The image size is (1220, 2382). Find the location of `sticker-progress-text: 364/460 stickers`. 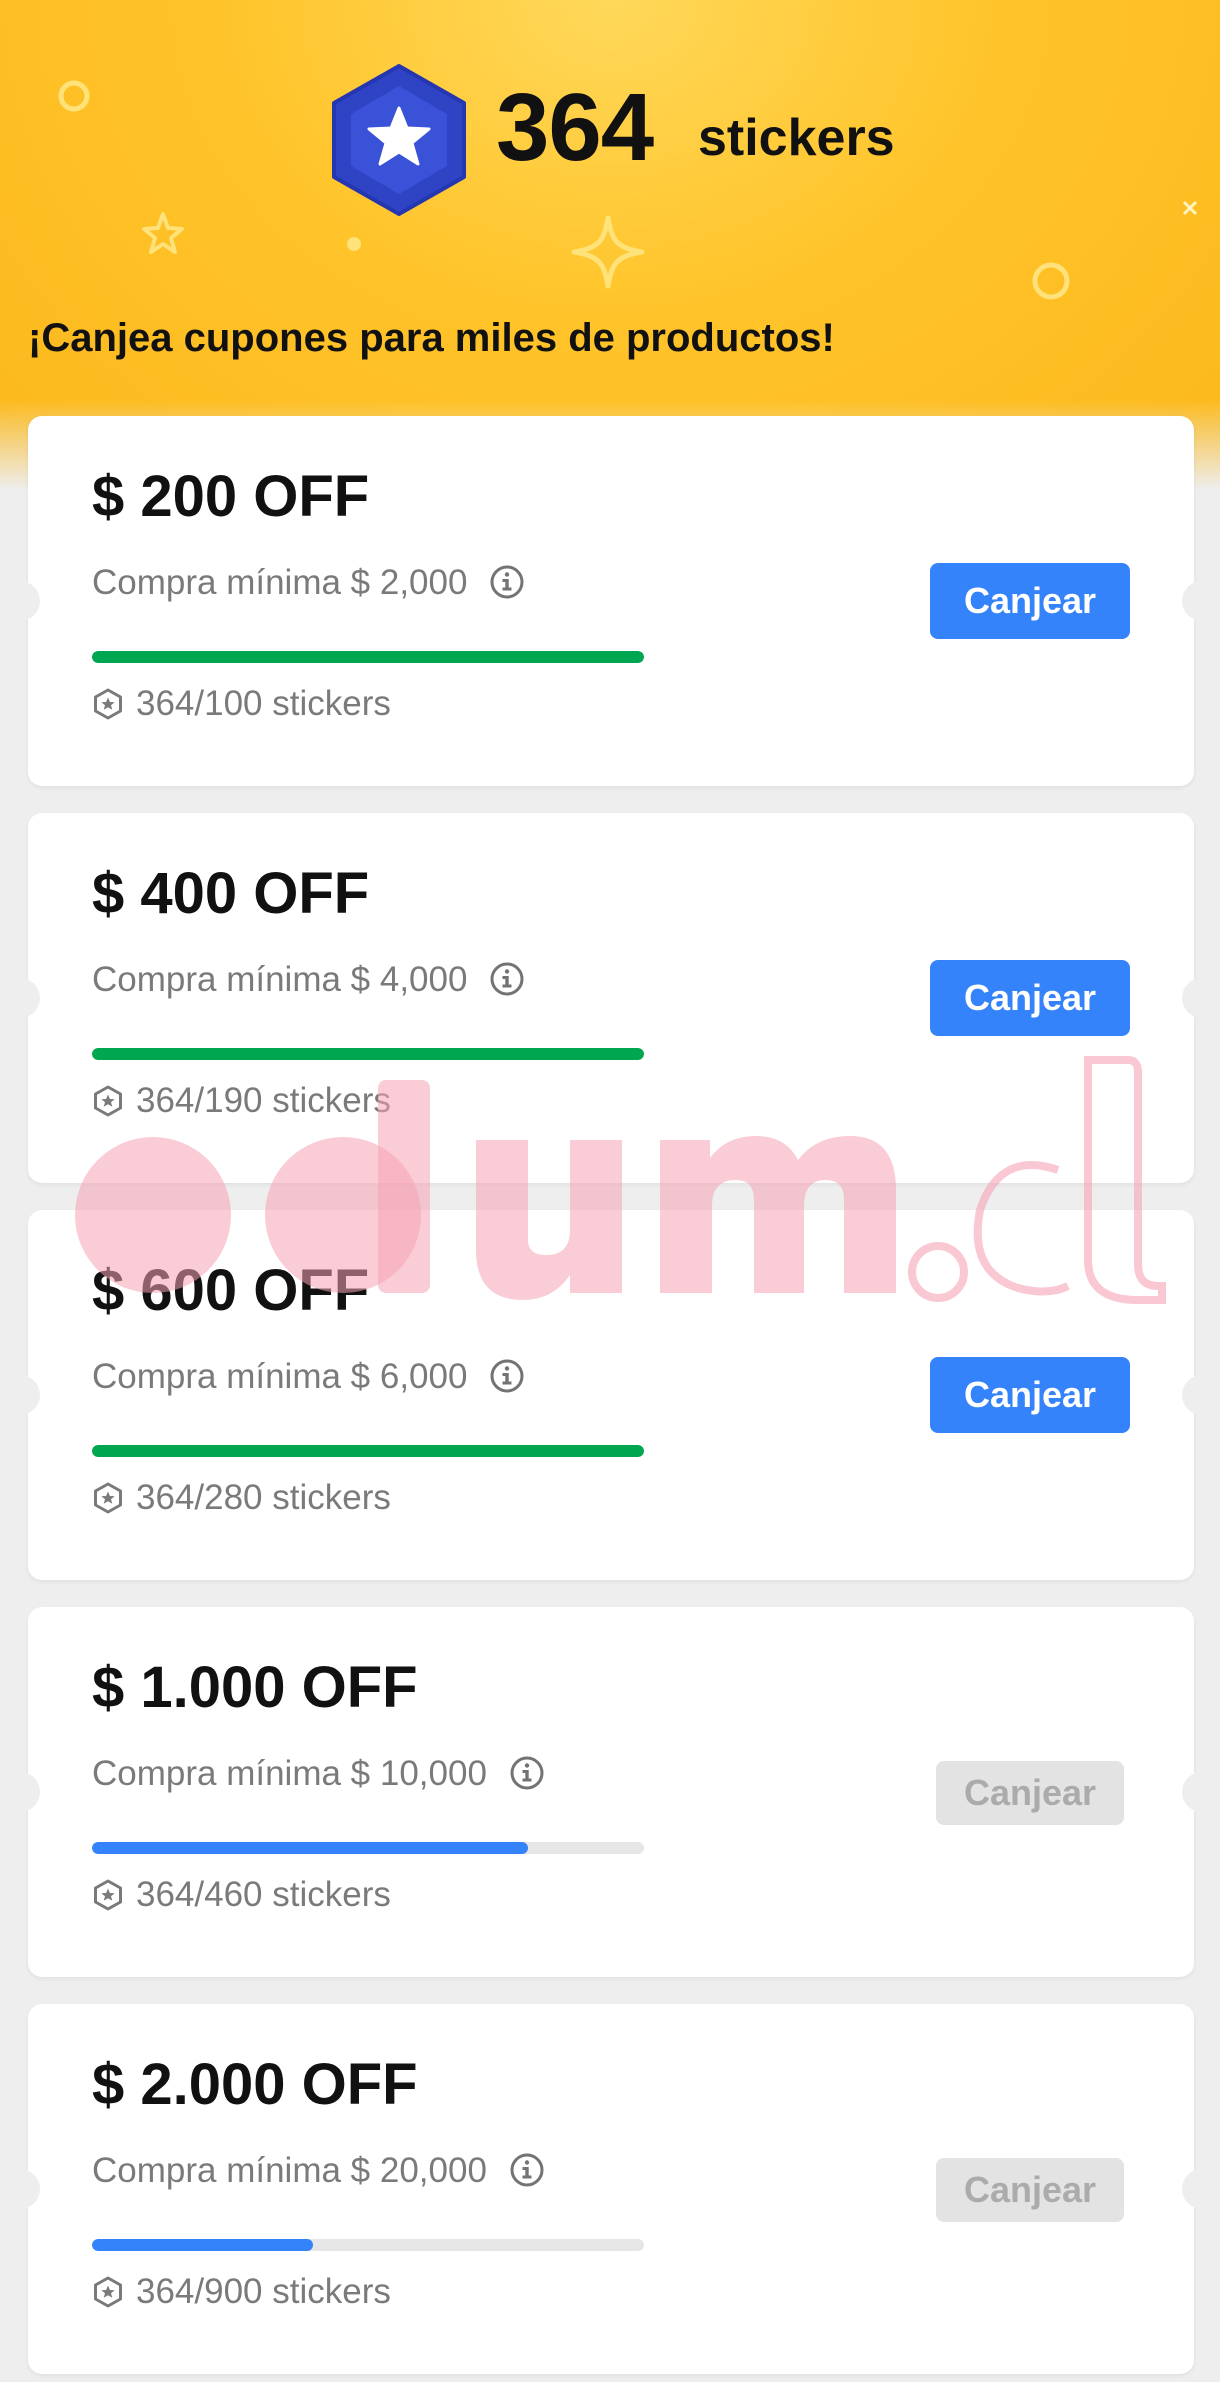

sticker-progress-text: 364/460 stickers is located at coordinates (263, 1894).